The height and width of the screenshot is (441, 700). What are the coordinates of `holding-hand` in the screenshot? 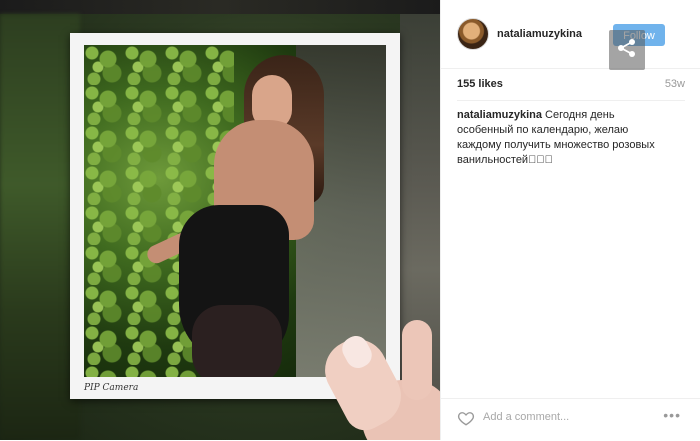 It's located at (377, 380).